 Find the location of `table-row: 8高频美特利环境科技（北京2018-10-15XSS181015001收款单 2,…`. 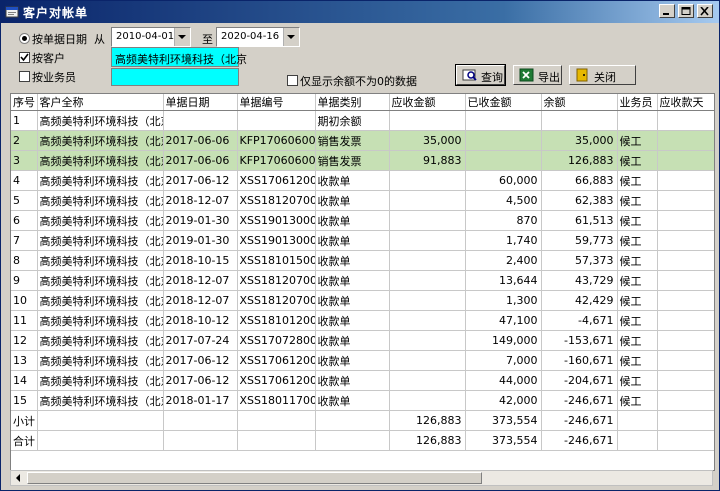

table-row: 8高频美特利环境科技（北京2018-10-15XSS181015001收款单 2,… is located at coordinates (362, 260).